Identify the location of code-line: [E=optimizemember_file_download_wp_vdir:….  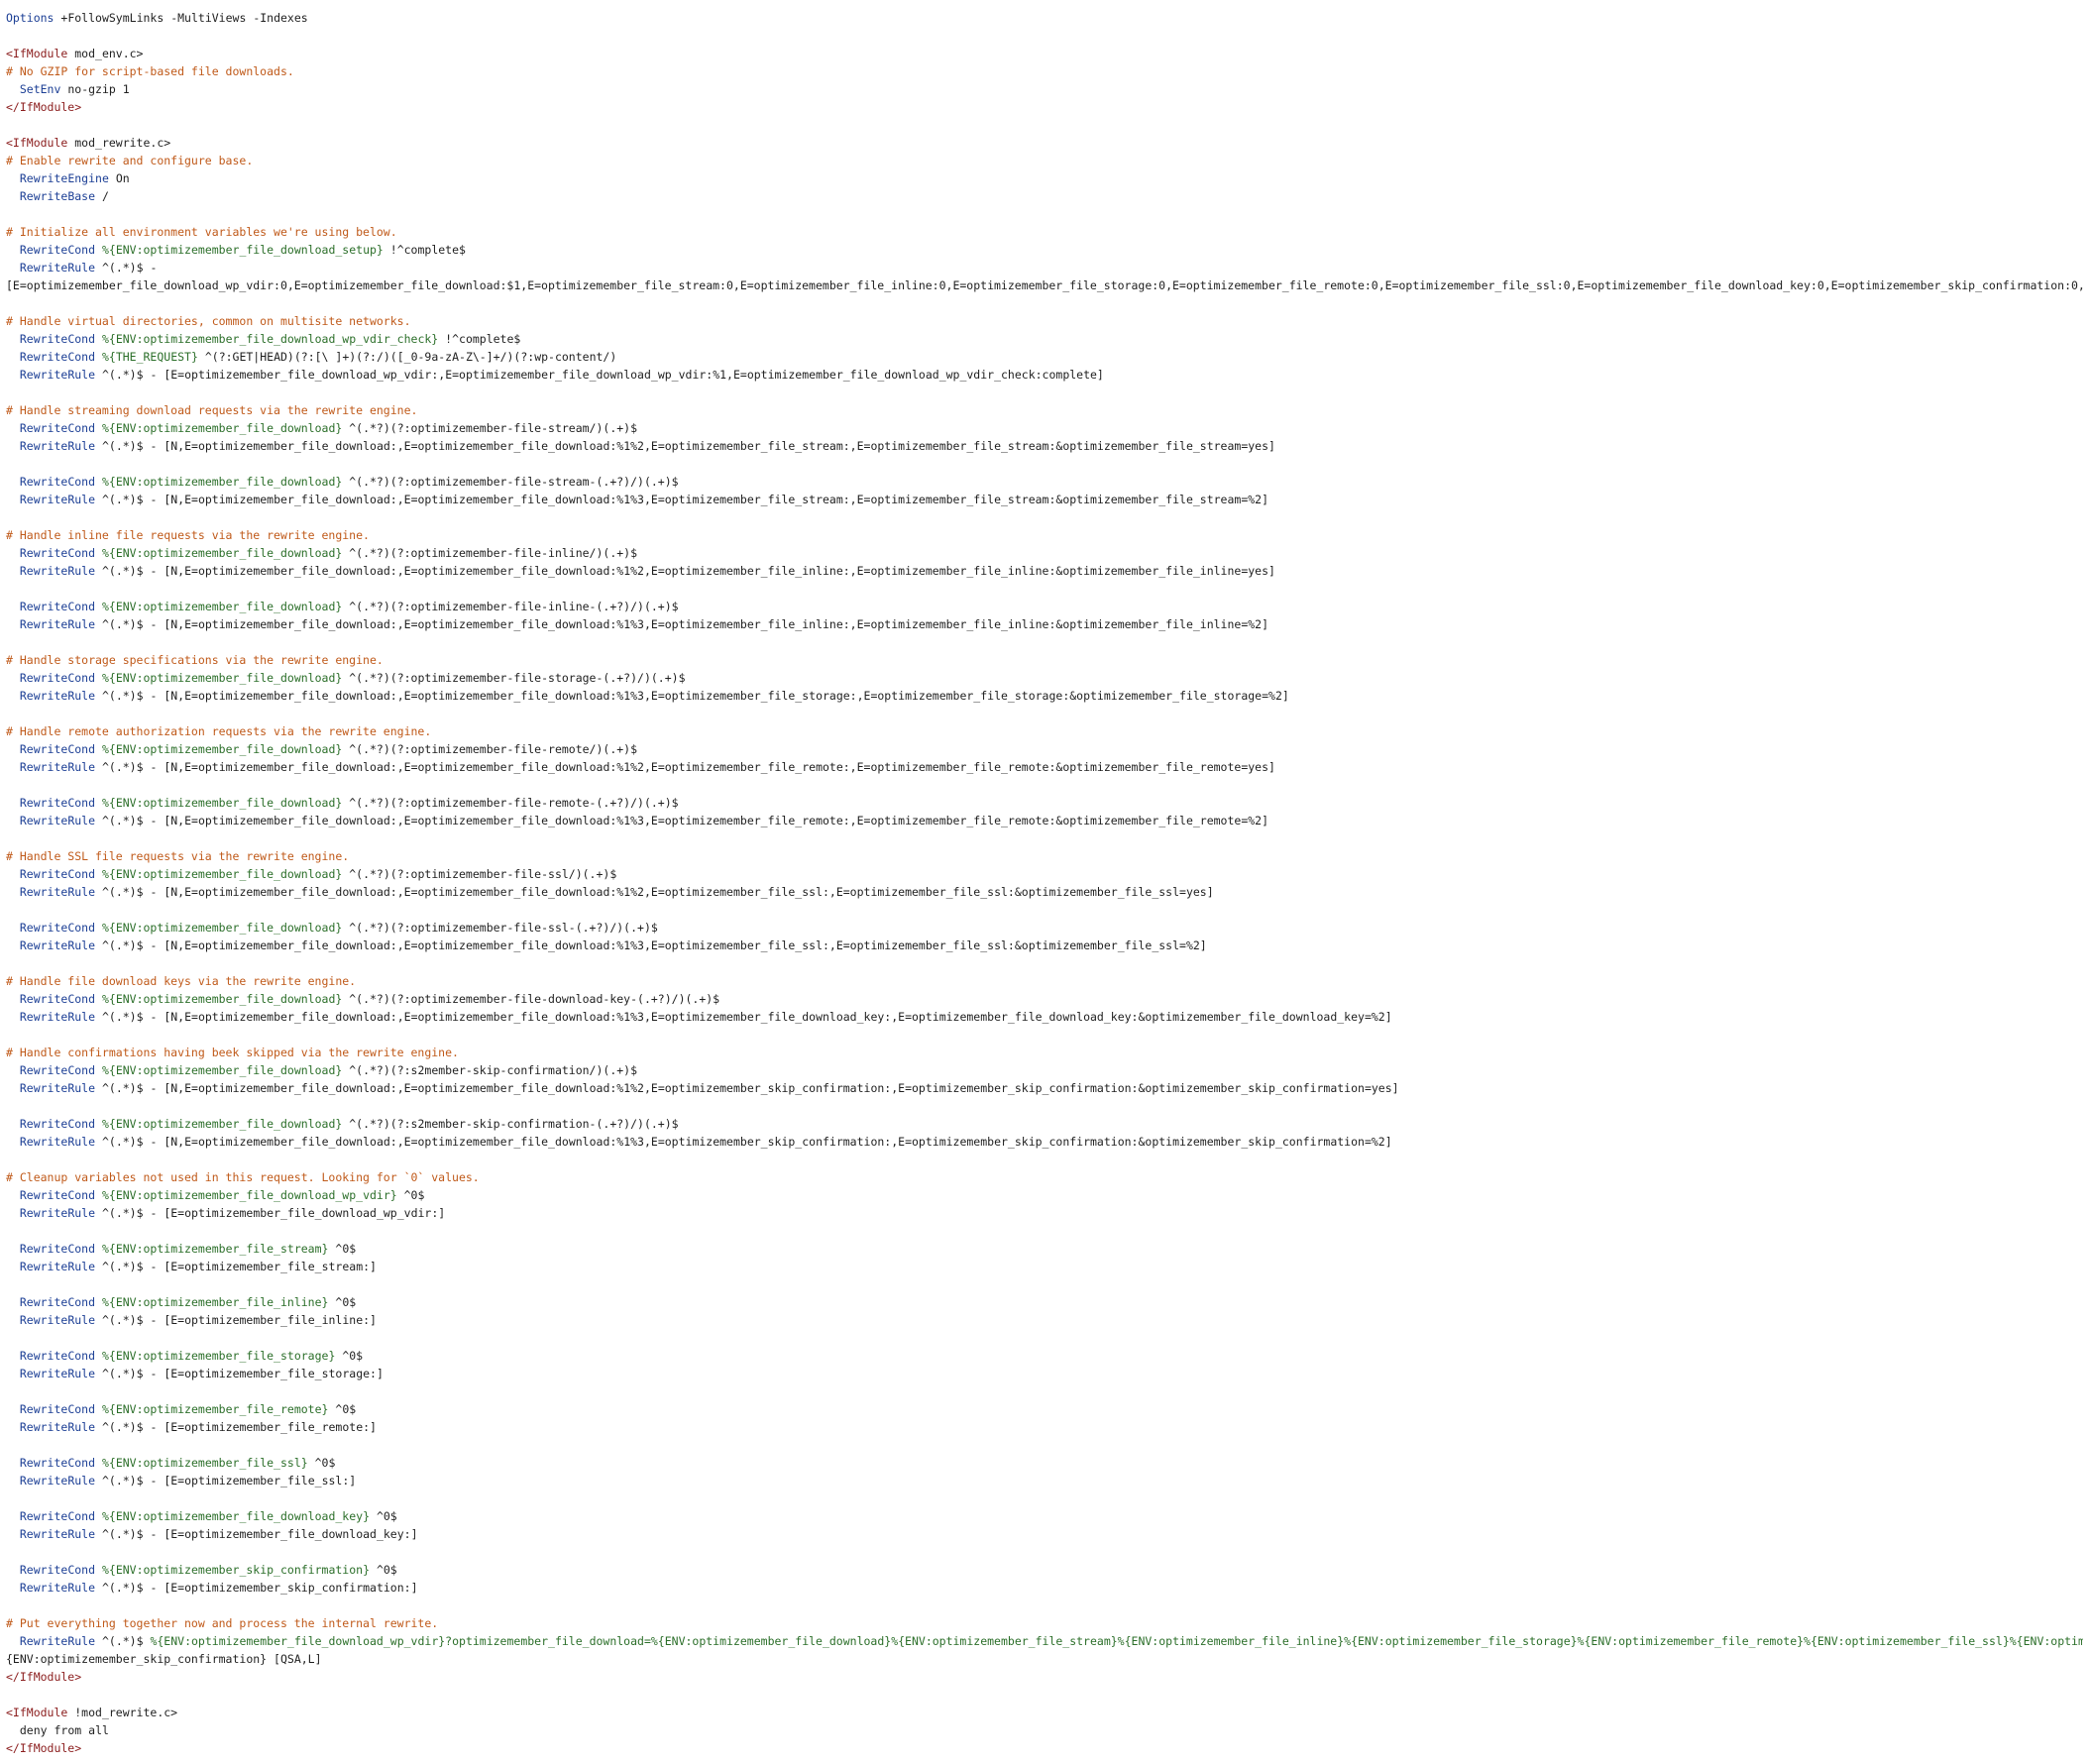
(1044, 285).